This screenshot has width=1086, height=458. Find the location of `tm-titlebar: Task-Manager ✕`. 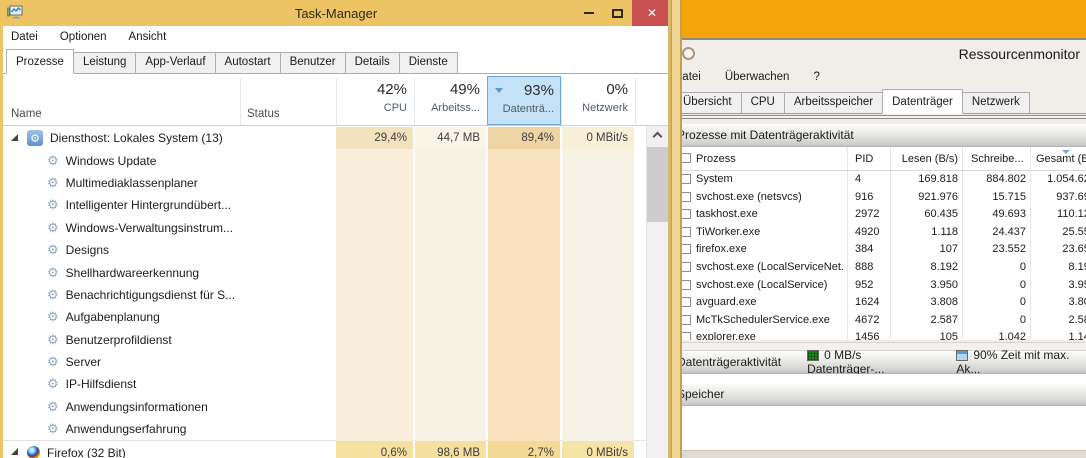

tm-titlebar: Task-Manager ✕ is located at coordinates (336, 13).